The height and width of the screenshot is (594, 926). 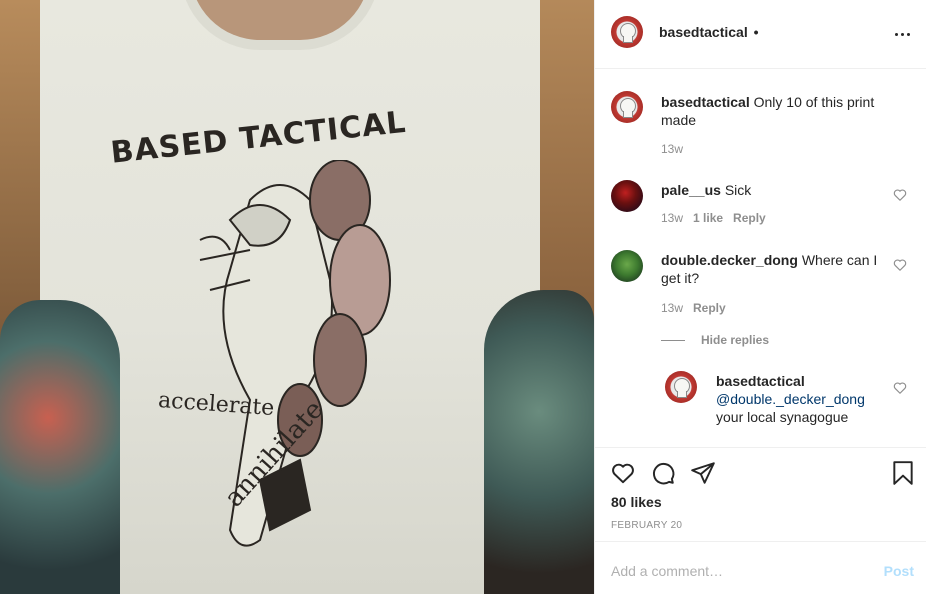 I want to click on post-actions: 80 likes FEBRUARY 20, so click(x=760, y=494).